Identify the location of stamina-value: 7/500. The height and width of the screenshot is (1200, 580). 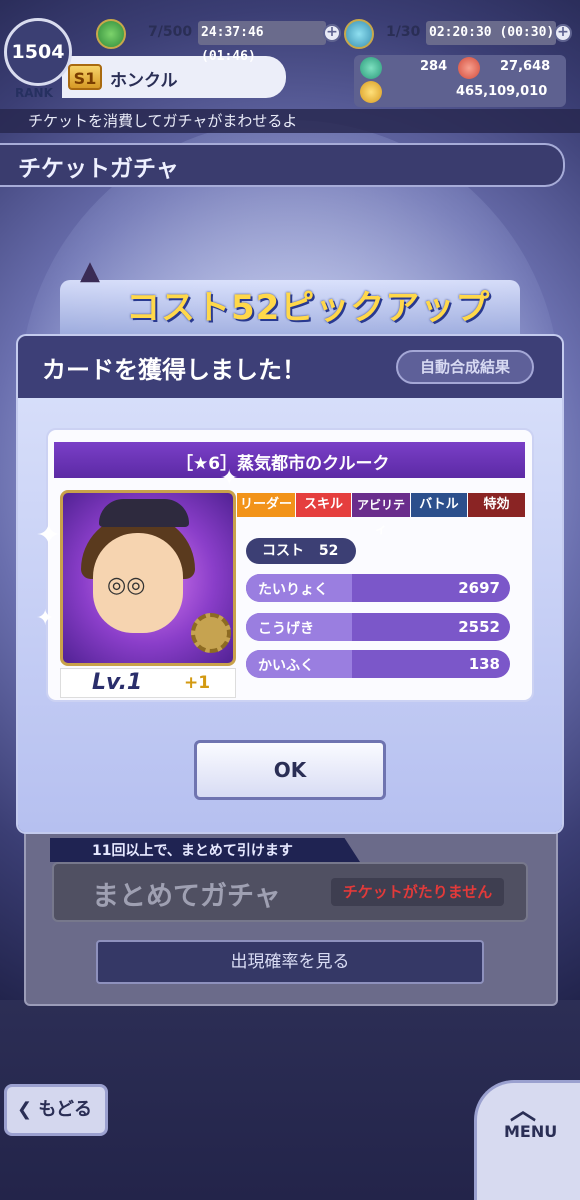
(170, 32).